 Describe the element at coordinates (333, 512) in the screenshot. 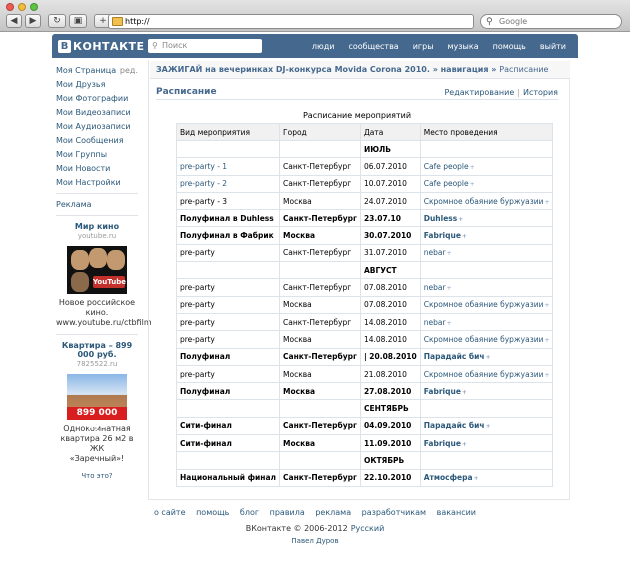

I see `footer-link-ads: реклама` at that location.